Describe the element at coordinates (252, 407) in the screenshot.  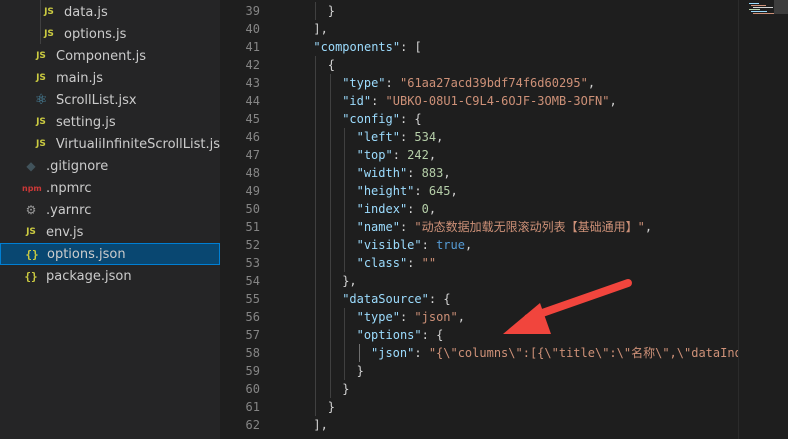
I see `line-number: 61` at that location.